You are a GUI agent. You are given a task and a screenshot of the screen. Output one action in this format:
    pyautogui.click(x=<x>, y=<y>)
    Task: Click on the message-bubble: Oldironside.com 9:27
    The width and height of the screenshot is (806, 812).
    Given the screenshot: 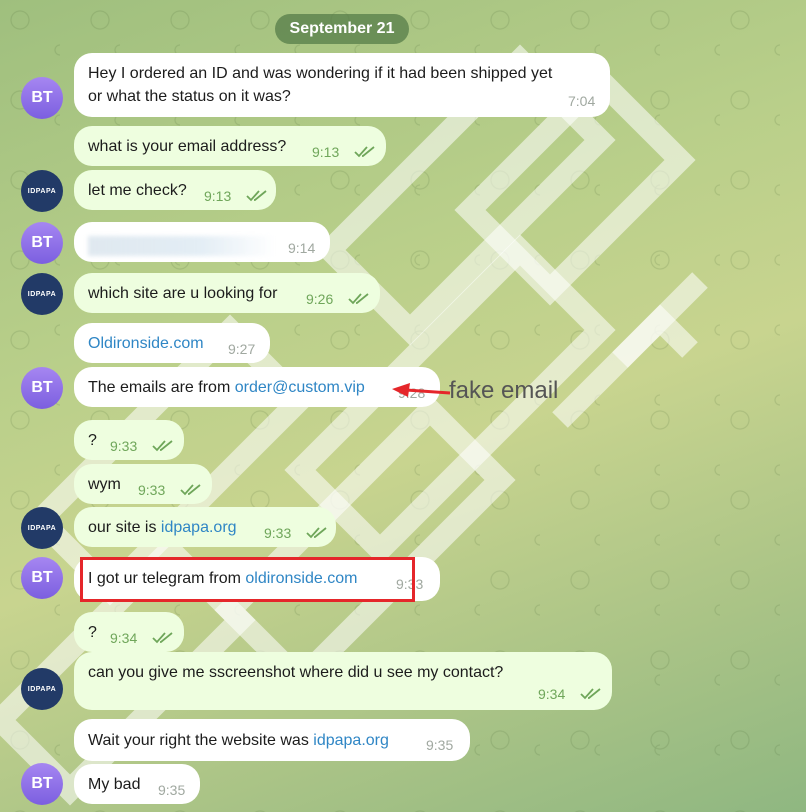 What is the action you would take?
    pyautogui.click(x=172, y=343)
    